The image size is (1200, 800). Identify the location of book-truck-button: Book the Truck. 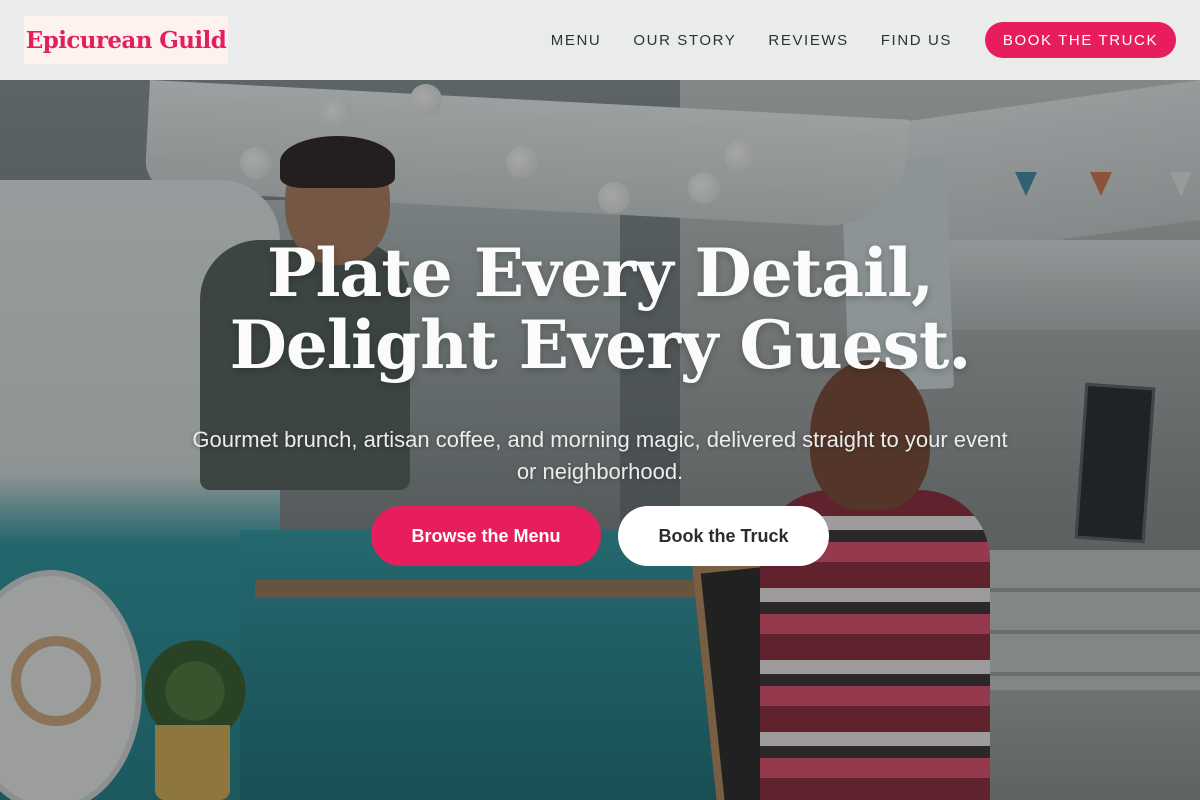
(723, 536).